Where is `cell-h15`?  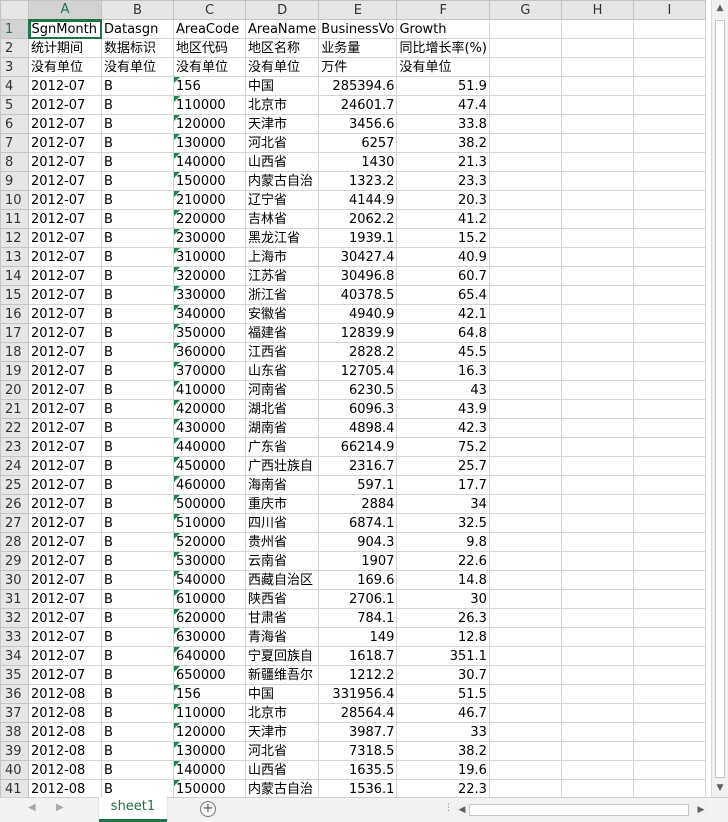 cell-h15 is located at coordinates (597, 295).